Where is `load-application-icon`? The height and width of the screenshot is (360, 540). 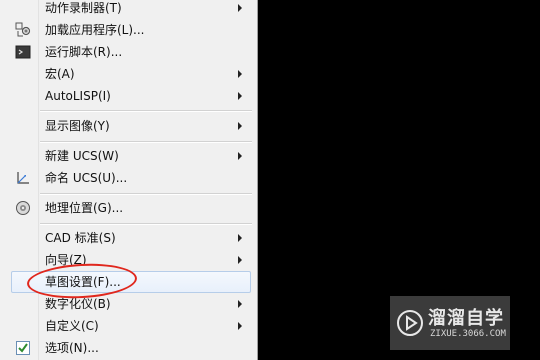 load-application-icon is located at coordinates (23, 30).